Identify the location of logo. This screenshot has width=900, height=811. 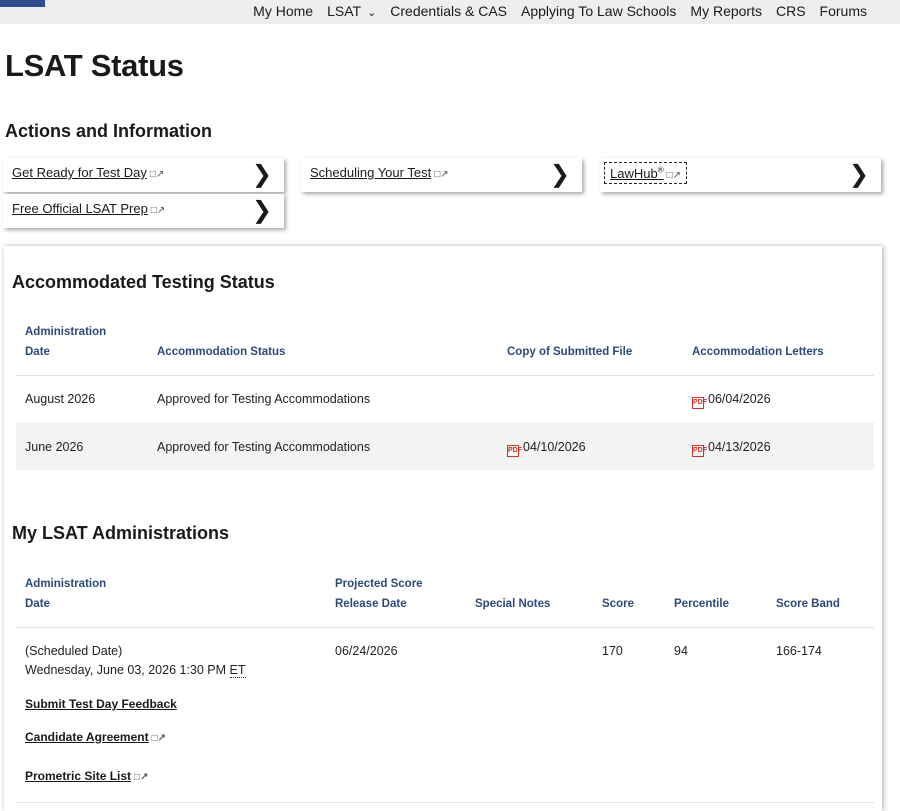
(22, 3).